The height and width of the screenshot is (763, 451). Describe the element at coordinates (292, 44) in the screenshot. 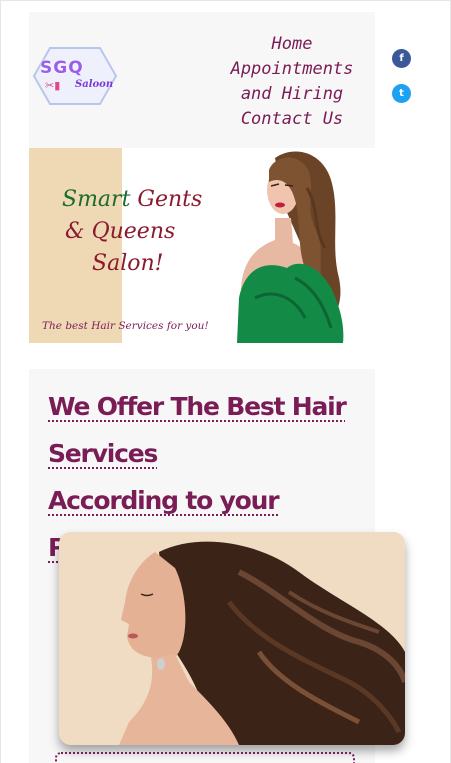

I see `nav-home: Home` at that location.